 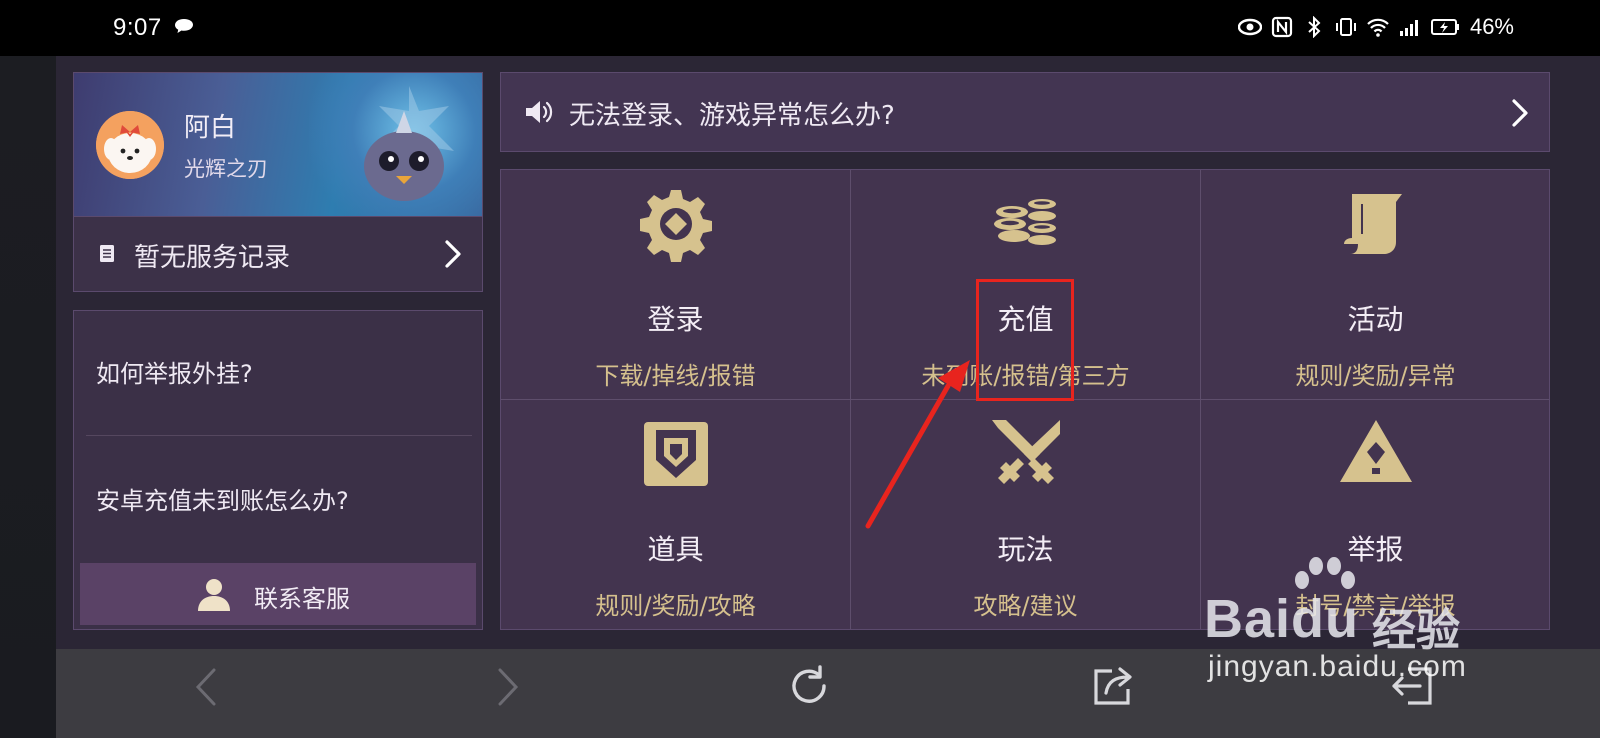 I want to click on chat-icon, so click(x=184, y=26).